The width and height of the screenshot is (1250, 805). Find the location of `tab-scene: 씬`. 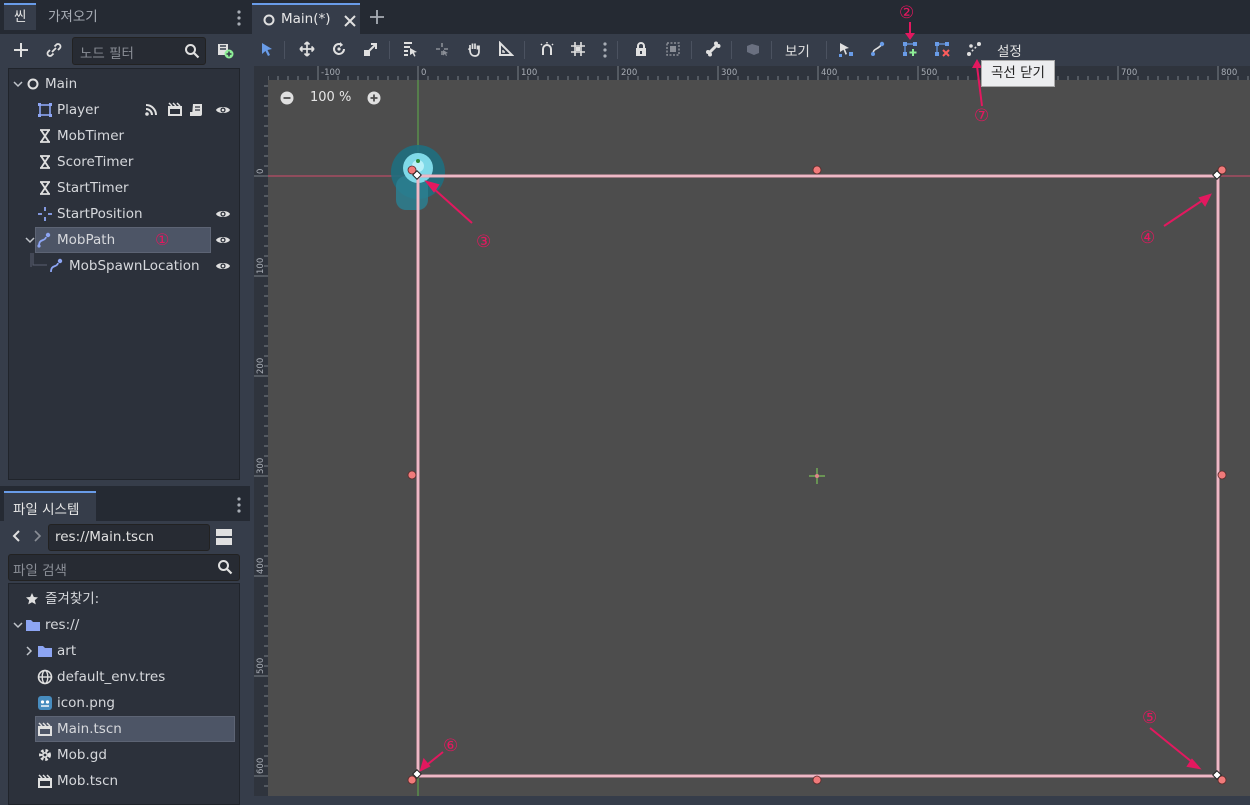

tab-scene: 씬 is located at coordinates (20, 16).